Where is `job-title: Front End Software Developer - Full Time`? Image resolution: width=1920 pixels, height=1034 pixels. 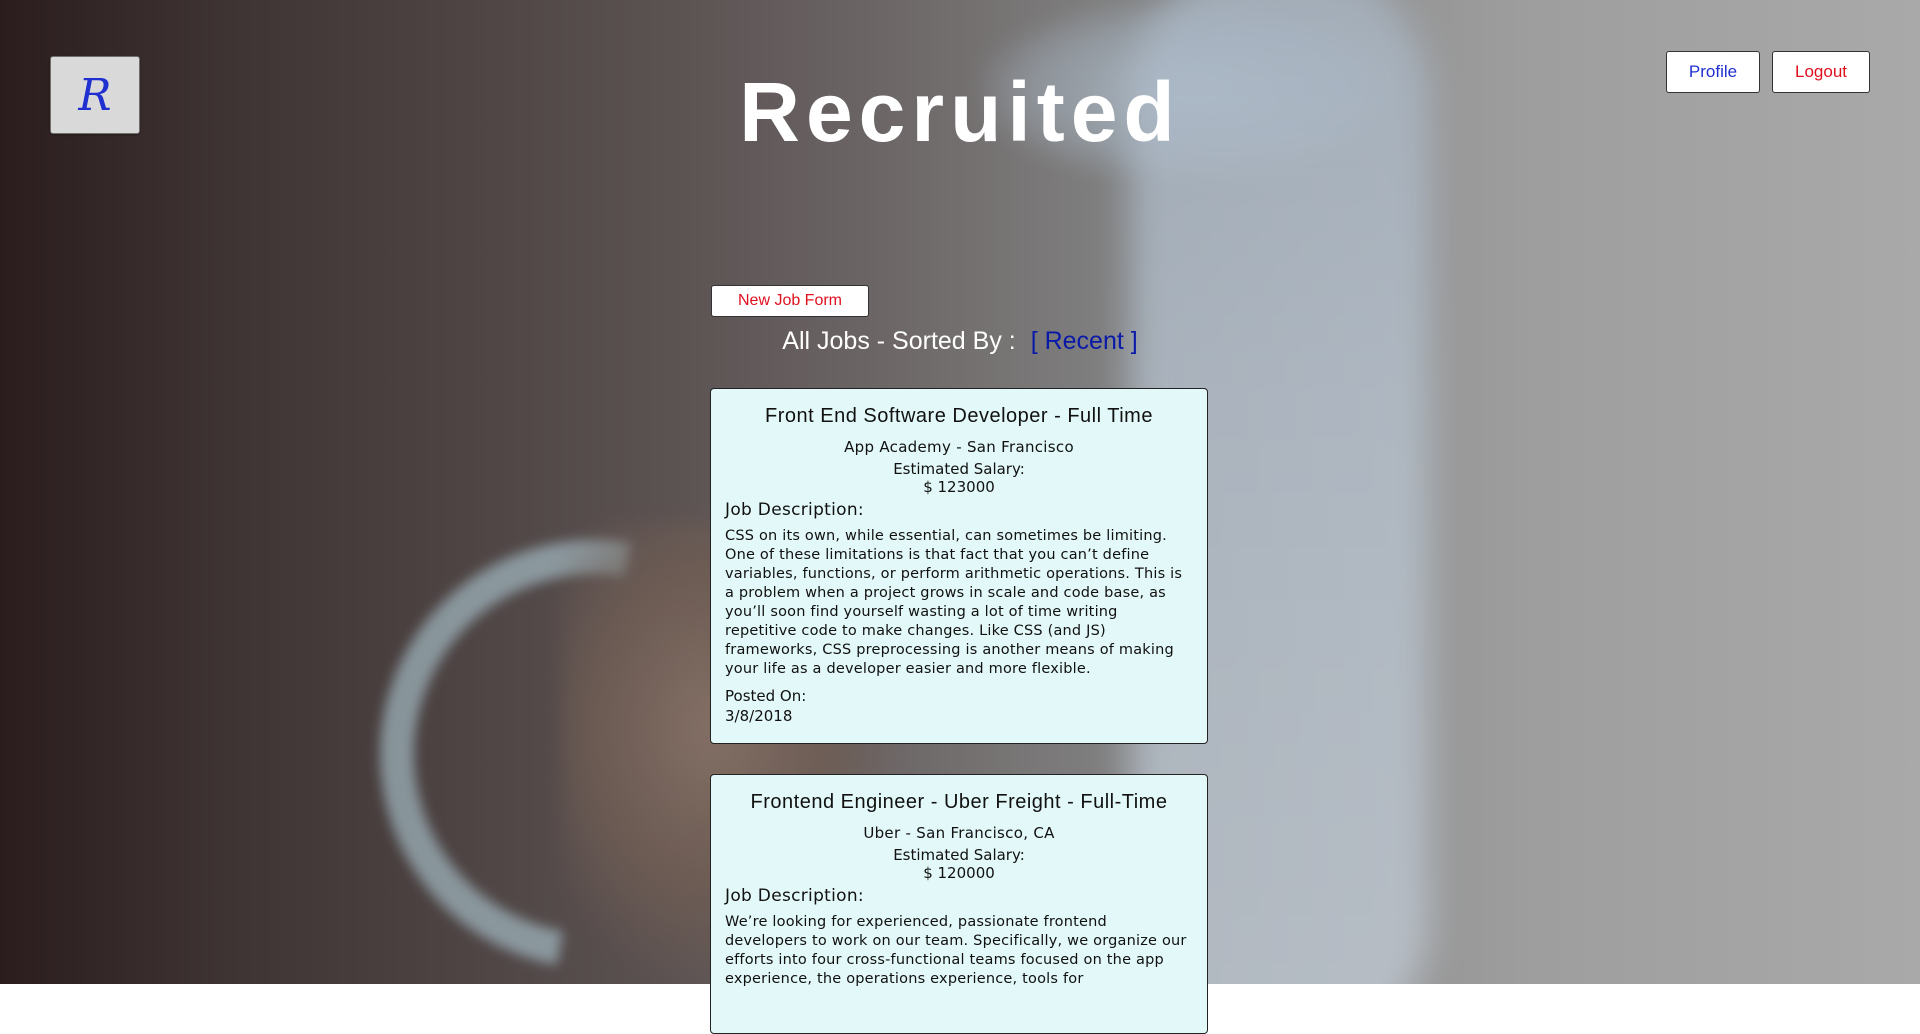
job-title: Front End Software Developer - Full Time is located at coordinates (959, 416).